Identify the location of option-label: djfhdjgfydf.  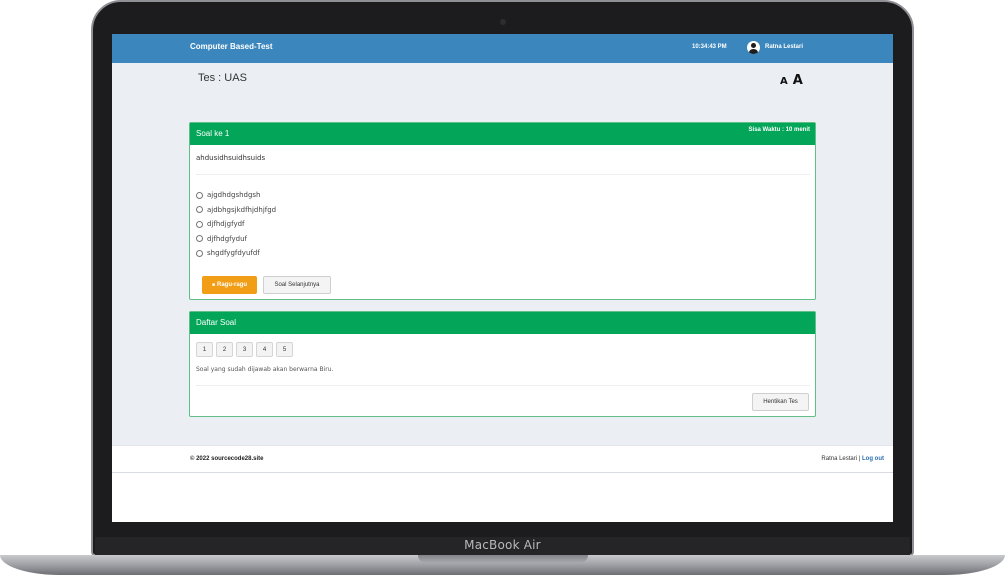
(226, 224).